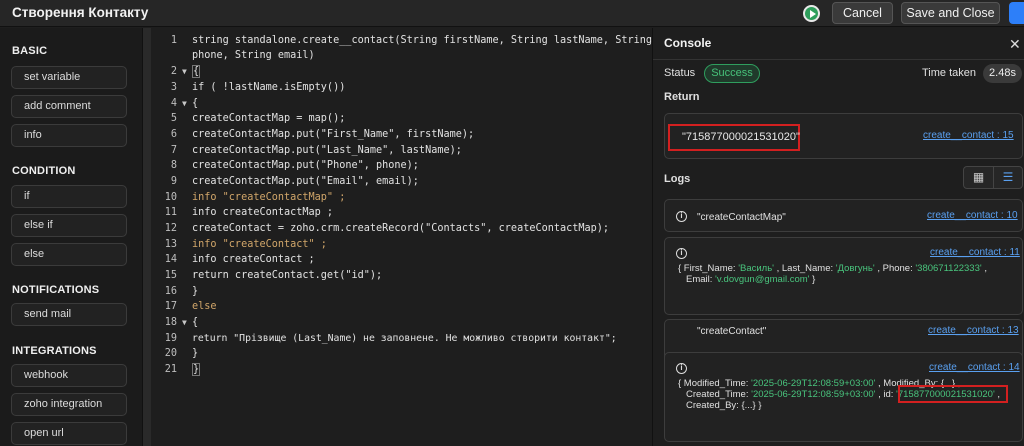 This screenshot has width=1024, height=446. I want to click on code-line: phone, String email), so click(253, 55).